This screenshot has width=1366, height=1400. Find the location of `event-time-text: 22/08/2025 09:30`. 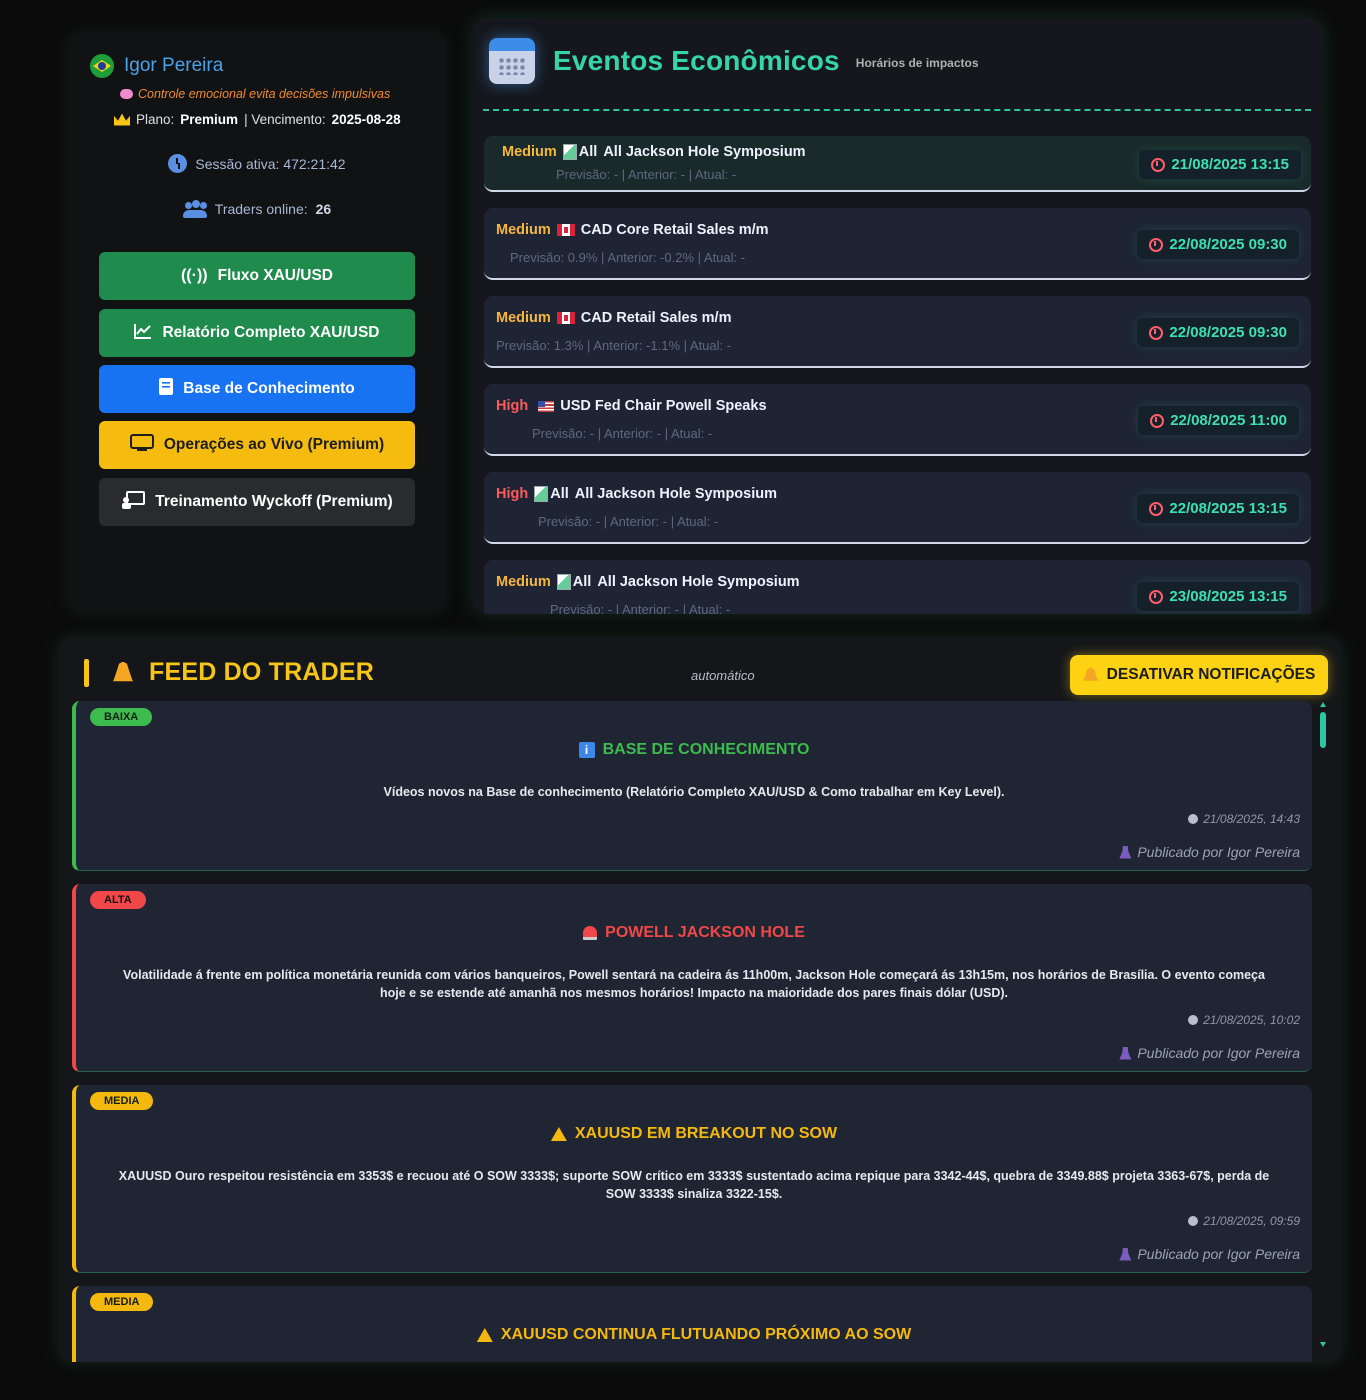

event-time-text: 22/08/2025 09:30 is located at coordinates (1228, 332).